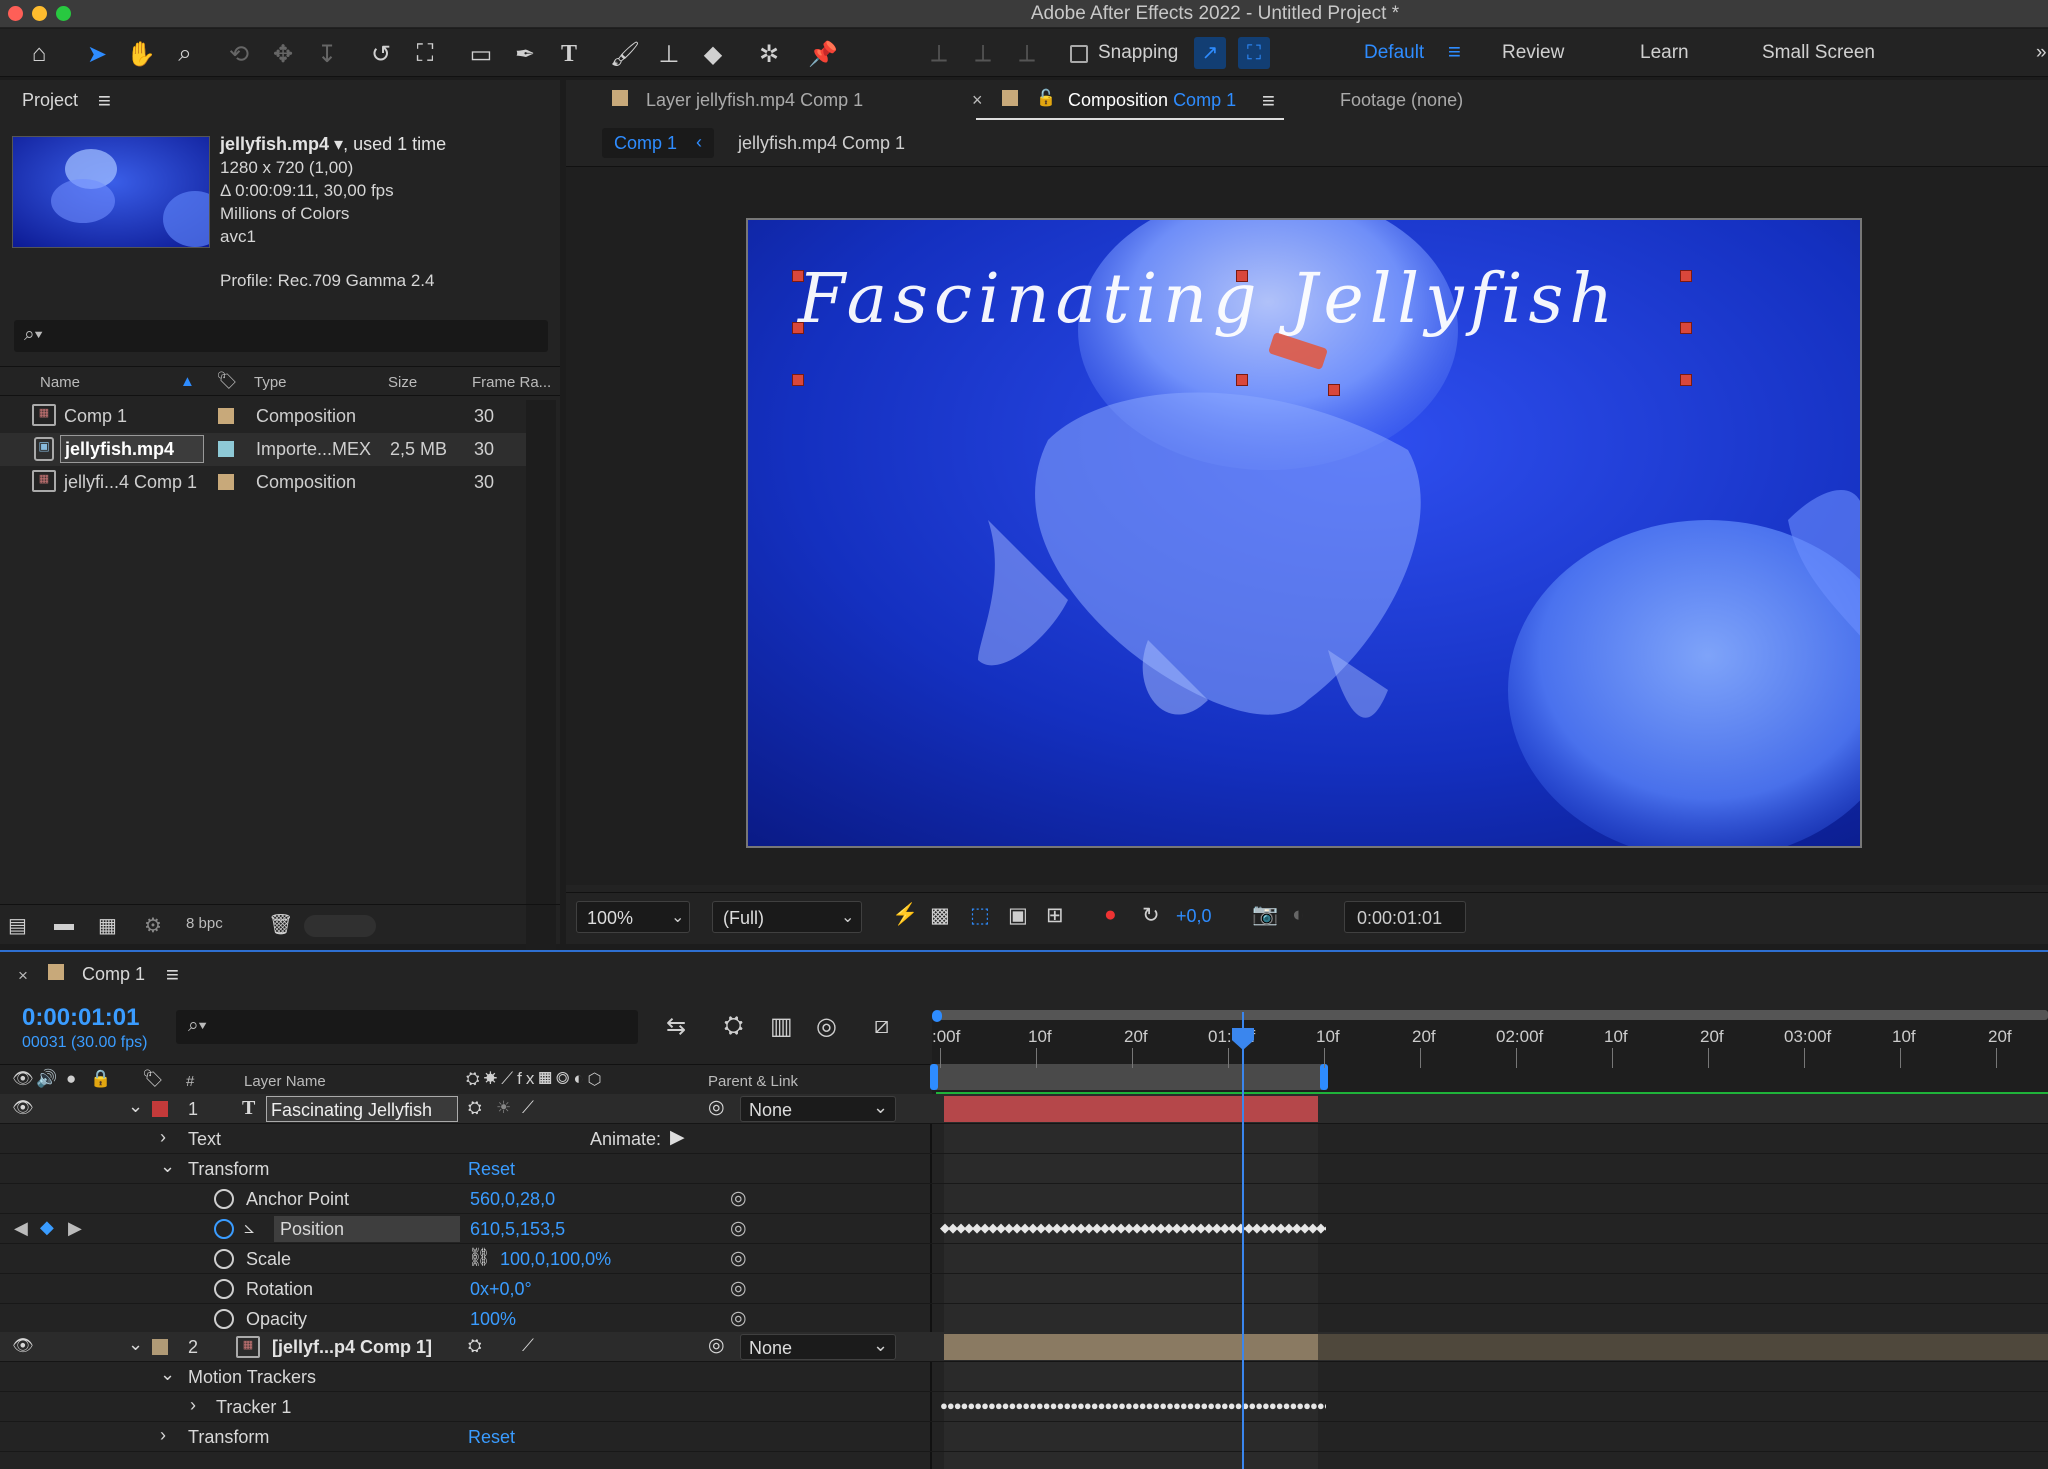  Describe the element at coordinates (541, 690) in the screenshot. I see `project-scrollbar` at that location.